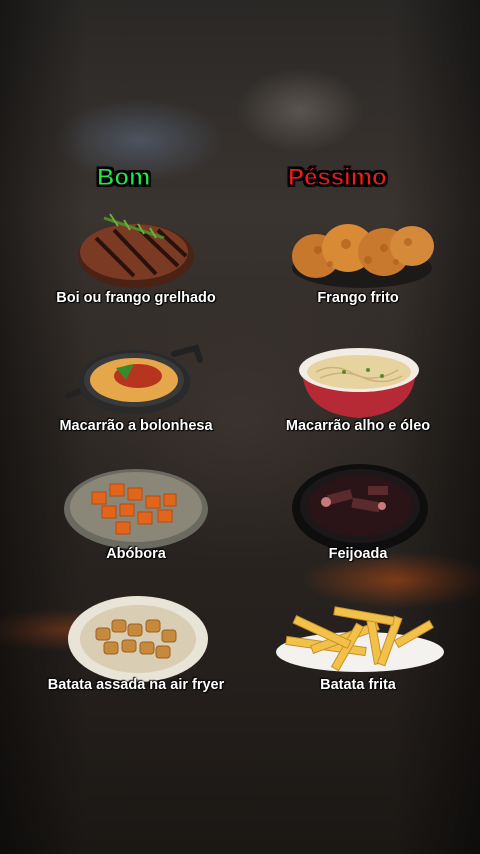  What do you see at coordinates (136, 298) in the screenshot?
I see `good-food-label-1: Boi ou frango grelhado` at bounding box center [136, 298].